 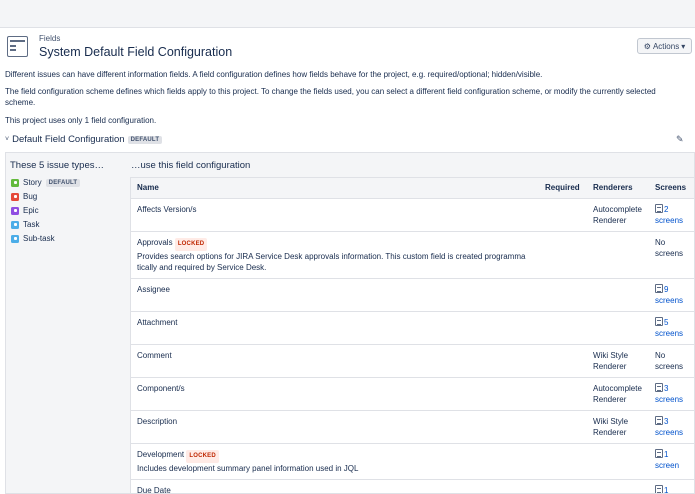 I want to click on field-name: Description, so click(x=157, y=421).